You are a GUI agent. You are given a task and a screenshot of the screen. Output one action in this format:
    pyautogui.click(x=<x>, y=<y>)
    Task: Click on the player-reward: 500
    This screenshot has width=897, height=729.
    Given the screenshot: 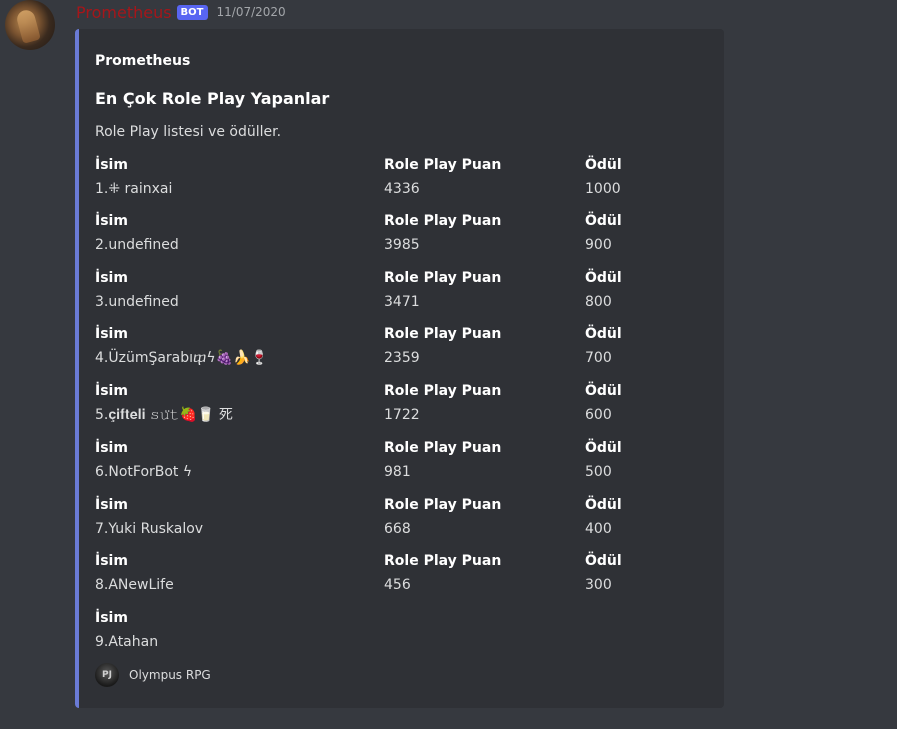 What is the action you would take?
    pyautogui.click(x=598, y=472)
    